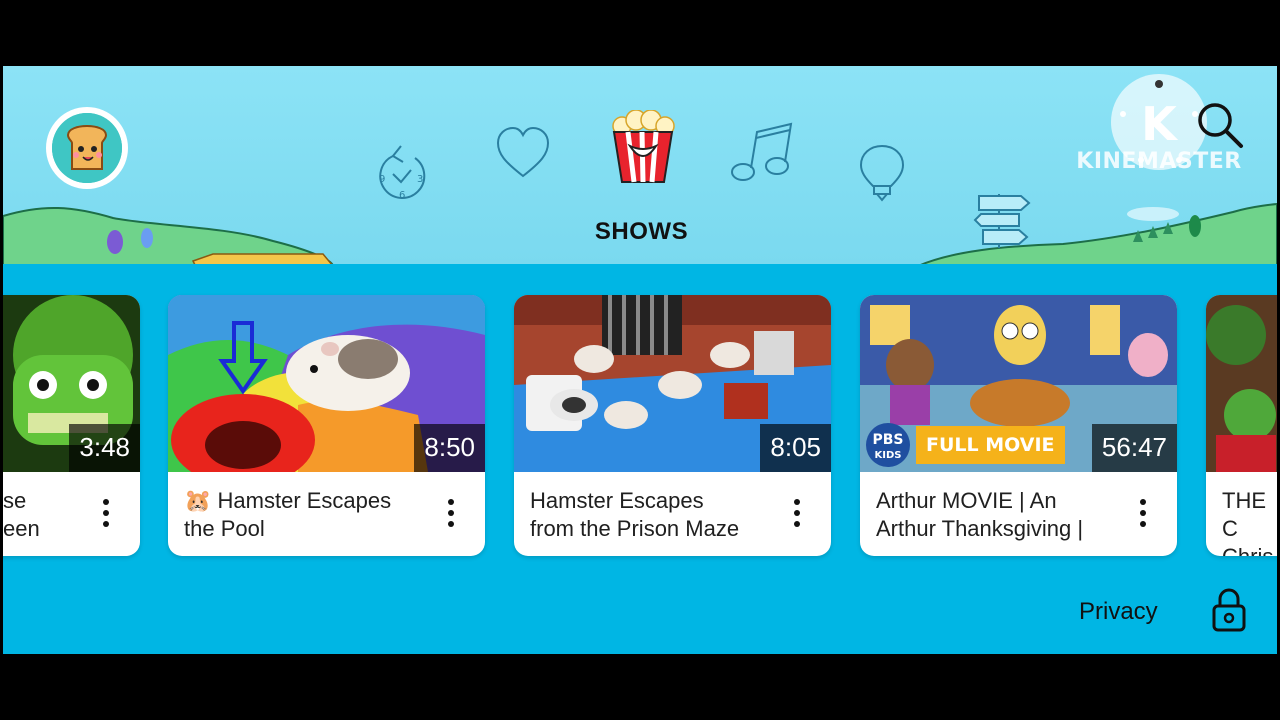 The image size is (1280, 720). I want to click on clock-recent-icon: 9 3 6, so click(402, 172).